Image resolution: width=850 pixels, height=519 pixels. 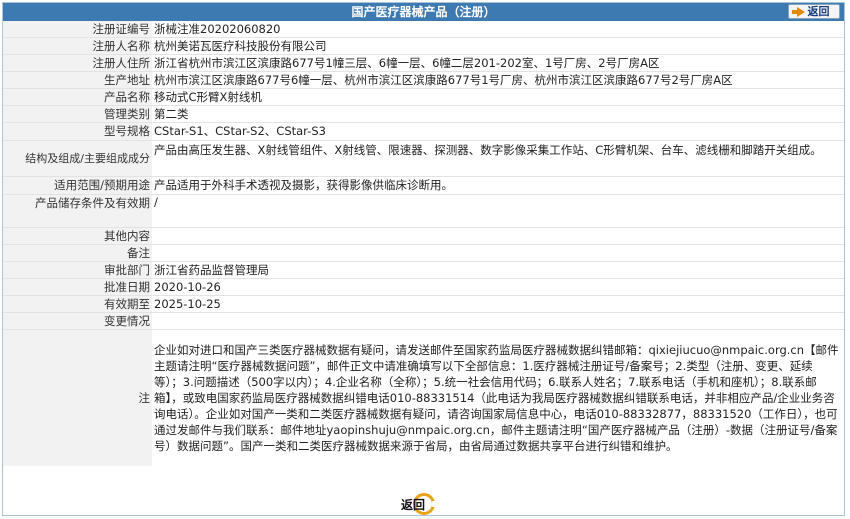 I want to click on row-other: 其他内容, so click(x=423, y=236).